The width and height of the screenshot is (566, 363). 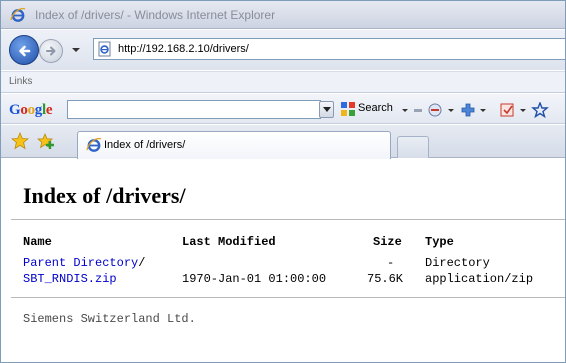 What do you see at coordinates (37, 242) in the screenshot?
I see `column-header-name: Name` at bounding box center [37, 242].